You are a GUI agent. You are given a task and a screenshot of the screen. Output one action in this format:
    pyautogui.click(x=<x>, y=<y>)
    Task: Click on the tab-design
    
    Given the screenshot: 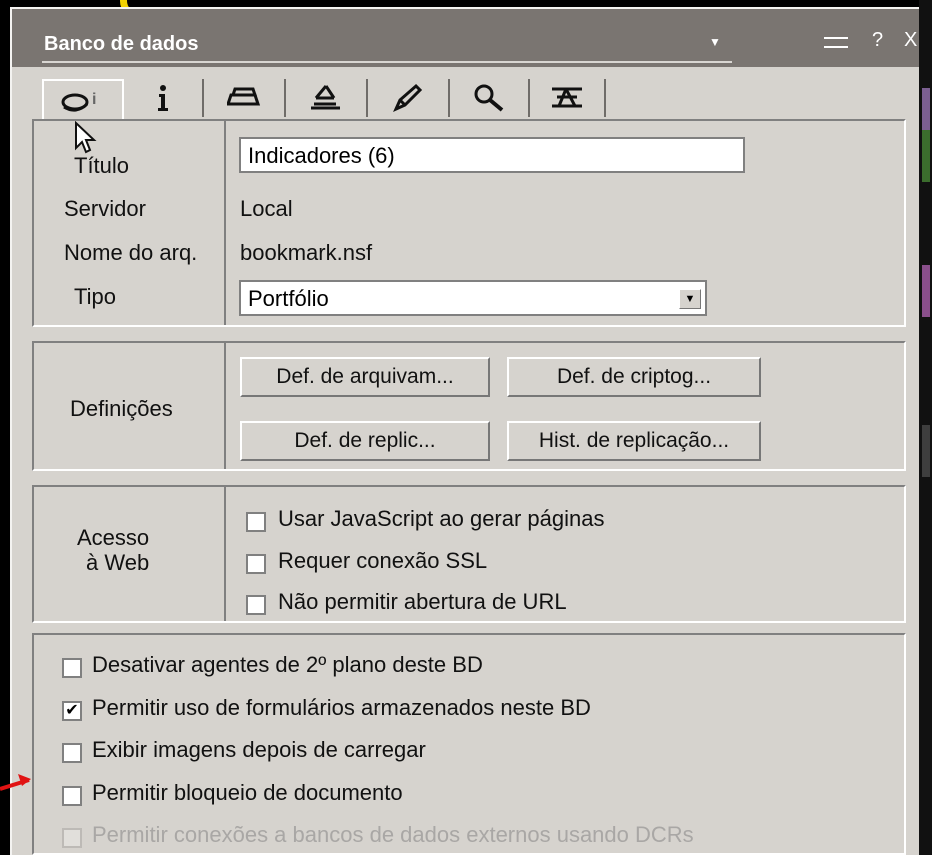 What is the action you would take?
    pyautogui.click(x=327, y=98)
    